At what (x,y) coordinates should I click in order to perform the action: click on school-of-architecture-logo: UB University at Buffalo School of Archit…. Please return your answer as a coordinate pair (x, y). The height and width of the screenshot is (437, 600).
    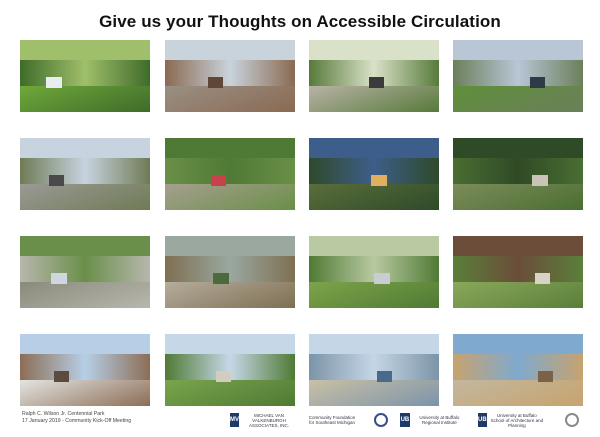
    Looking at the image, I should click on (511, 420).